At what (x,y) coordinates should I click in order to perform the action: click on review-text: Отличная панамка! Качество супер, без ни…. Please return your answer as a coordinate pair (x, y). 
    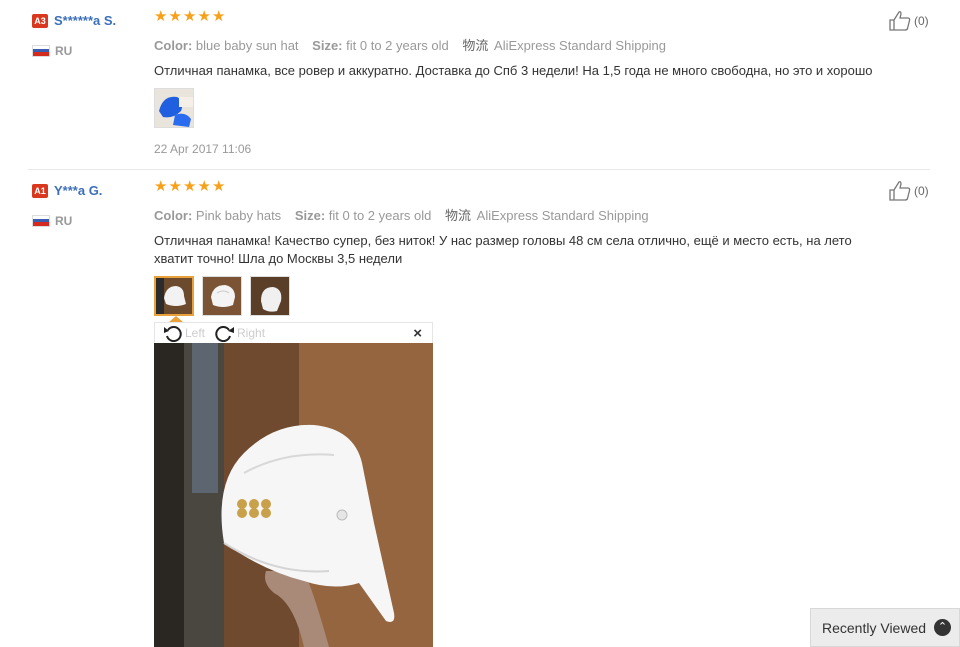
    Looking at the image, I should click on (503, 249).